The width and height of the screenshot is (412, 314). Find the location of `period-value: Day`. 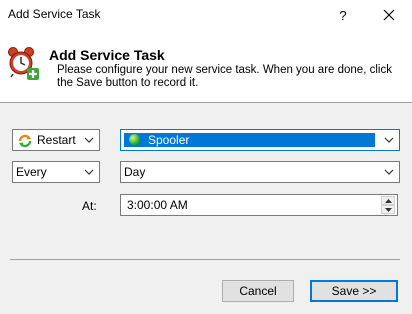

period-value: Day is located at coordinates (135, 172).